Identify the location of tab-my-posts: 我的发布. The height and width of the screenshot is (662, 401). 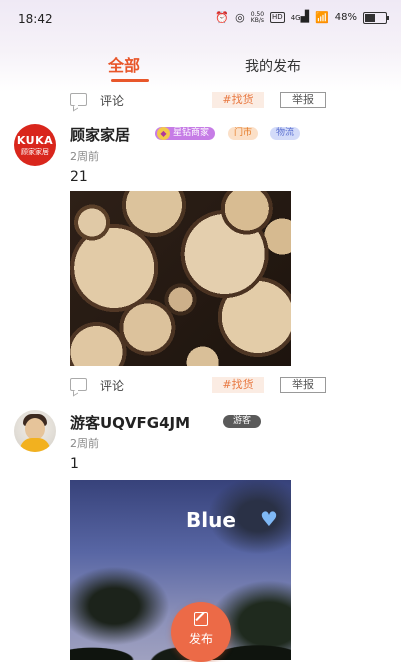
(273, 66).